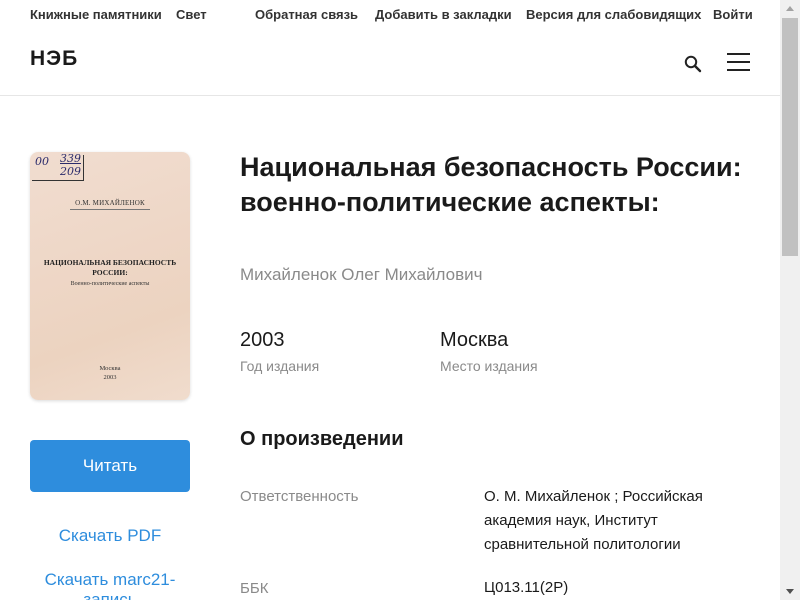  What do you see at coordinates (443, 14) in the screenshot?
I see `topbar-link-add-bookmark: Добавить в закладки` at bounding box center [443, 14].